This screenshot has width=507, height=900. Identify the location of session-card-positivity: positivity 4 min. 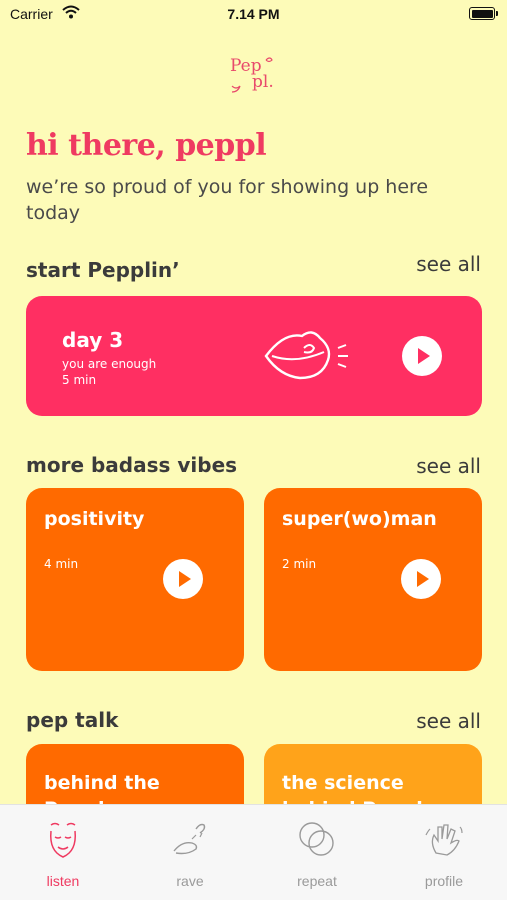
(135, 579).